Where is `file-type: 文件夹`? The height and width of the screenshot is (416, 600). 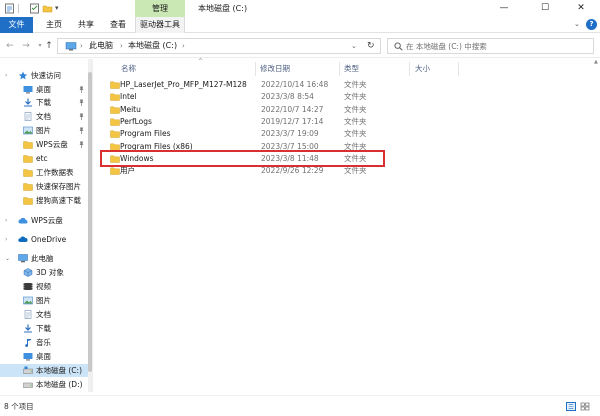
file-type: 文件夹 is located at coordinates (355, 109).